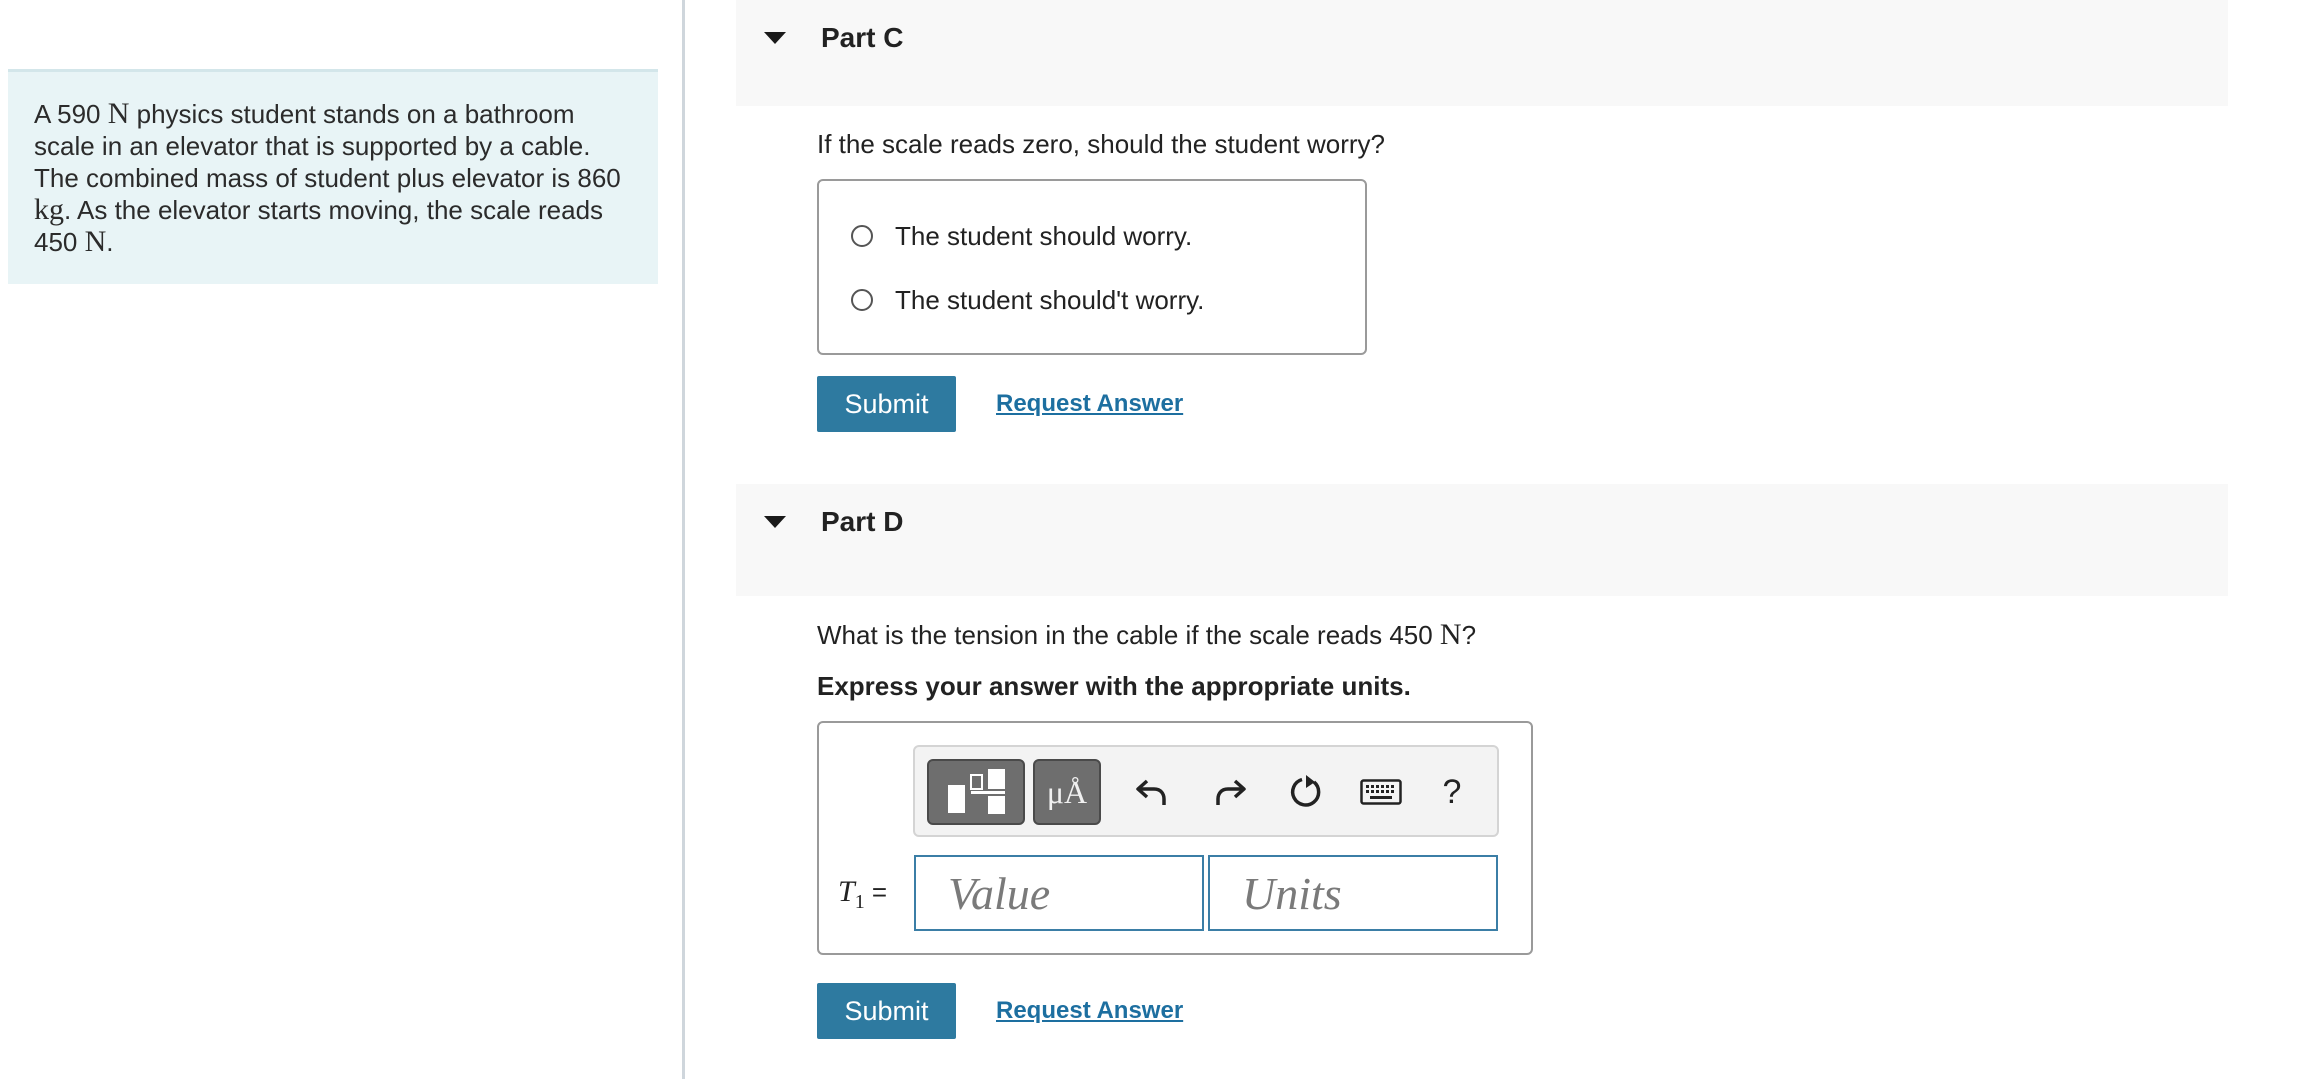  Describe the element at coordinates (1089, 404) in the screenshot. I see `part-c-request-answer-link: Request Answer` at that location.